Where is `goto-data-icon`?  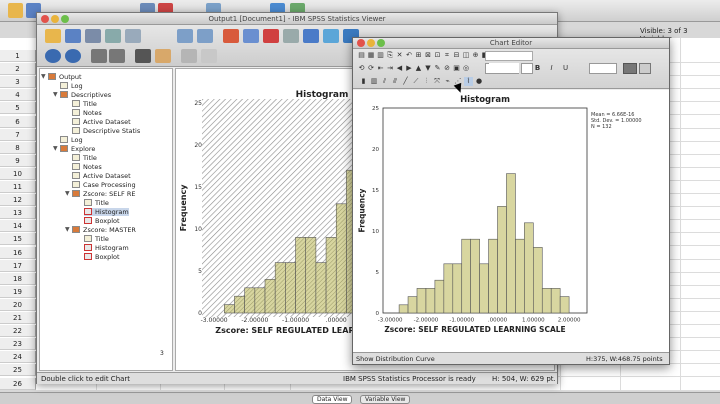 goto-data-icon is located at coordinates (231, 36).